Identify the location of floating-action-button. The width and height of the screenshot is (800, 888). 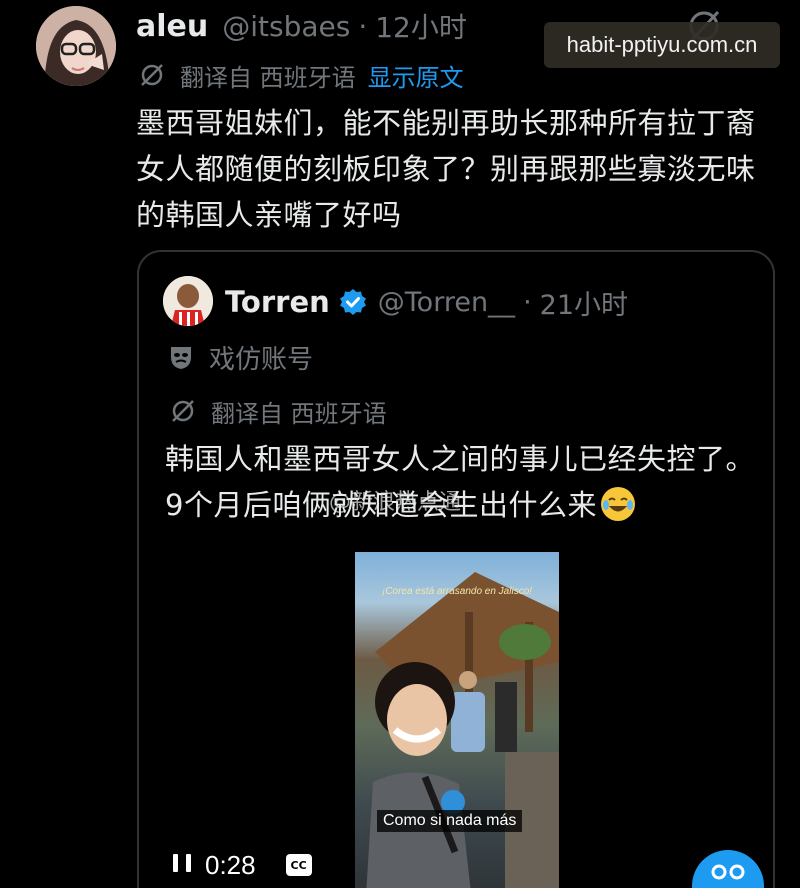
(728, 869).